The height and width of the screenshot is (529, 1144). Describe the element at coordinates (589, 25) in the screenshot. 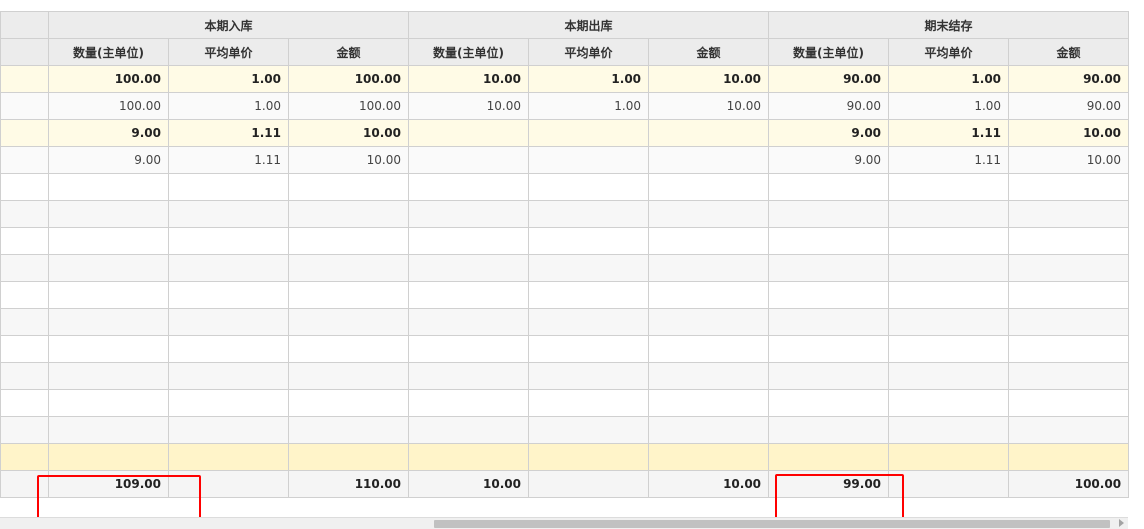

I see `group-header-outbound: 本期出库` at that location.